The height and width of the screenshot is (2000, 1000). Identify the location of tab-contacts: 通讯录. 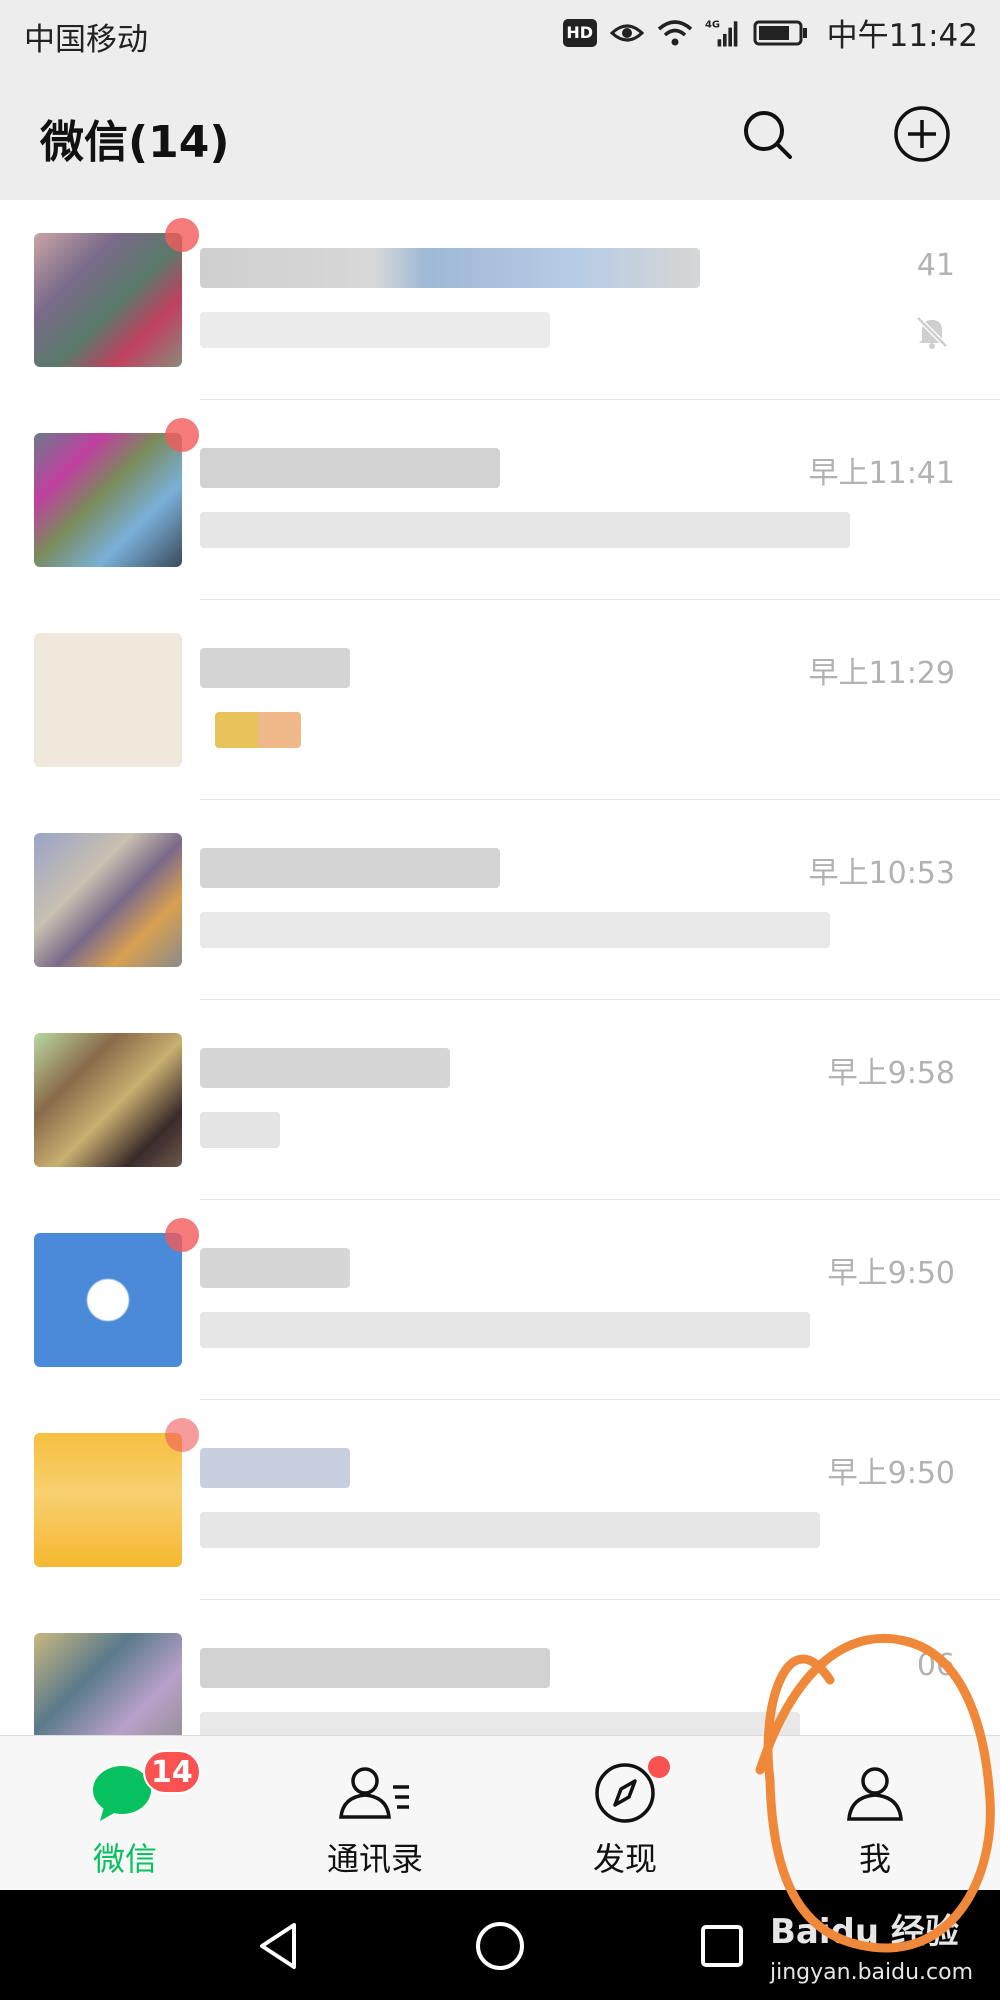
(375, 1813).